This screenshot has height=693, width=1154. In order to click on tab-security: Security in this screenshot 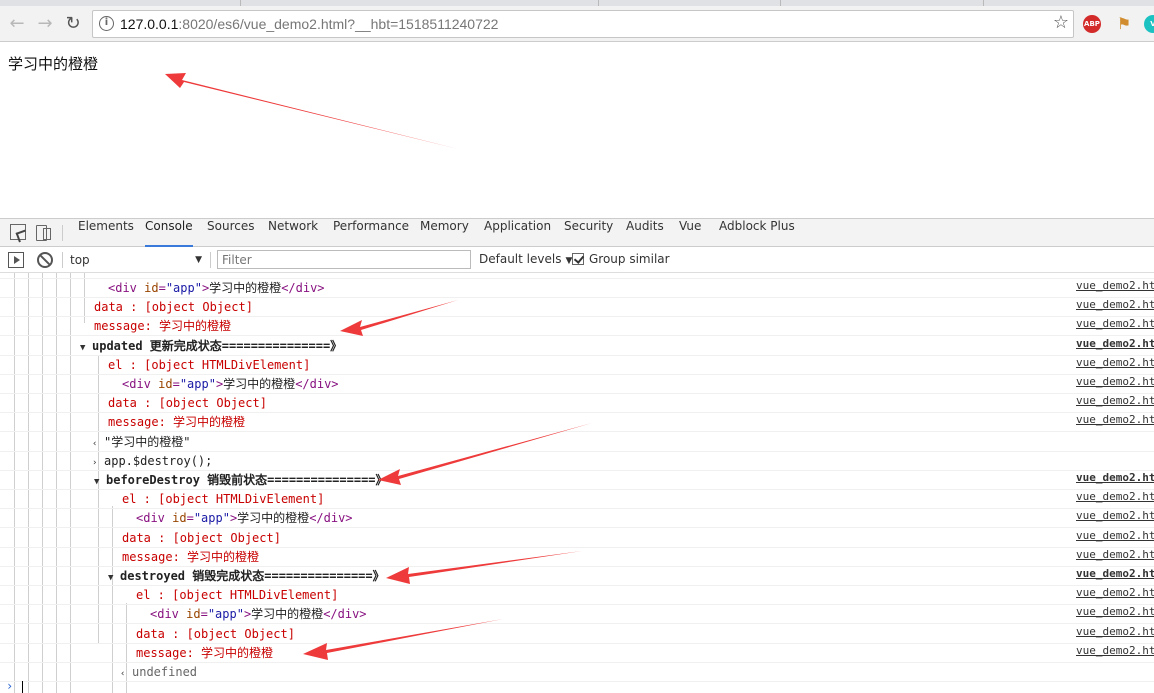, I will do `click(588, 233)`.